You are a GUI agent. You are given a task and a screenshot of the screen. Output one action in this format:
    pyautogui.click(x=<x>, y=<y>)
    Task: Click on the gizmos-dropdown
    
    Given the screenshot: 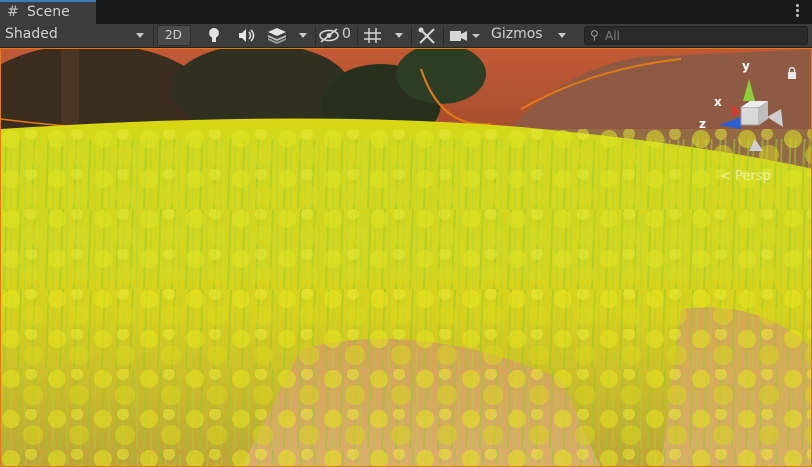 What is the action you would take?
    pyautogui.click(x=562, y=35)
    